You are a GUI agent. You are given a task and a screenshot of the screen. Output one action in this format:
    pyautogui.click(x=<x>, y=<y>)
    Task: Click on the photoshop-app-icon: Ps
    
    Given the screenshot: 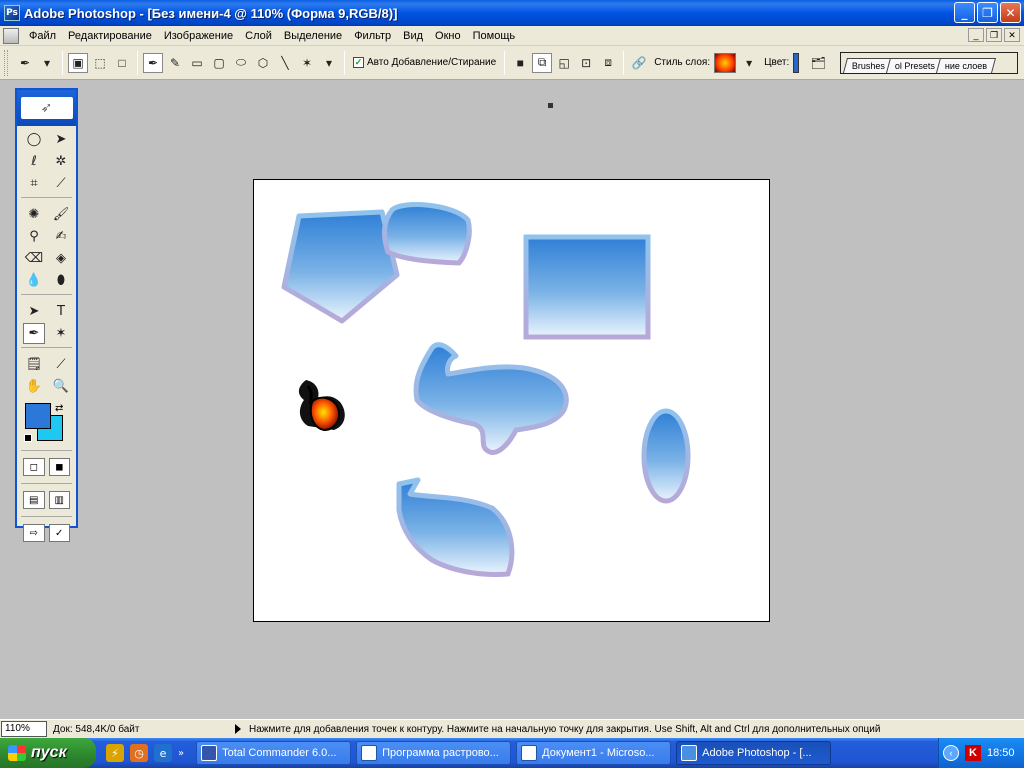 What is the action you would take?
    pyautogui.click(x=12, y=13)
    